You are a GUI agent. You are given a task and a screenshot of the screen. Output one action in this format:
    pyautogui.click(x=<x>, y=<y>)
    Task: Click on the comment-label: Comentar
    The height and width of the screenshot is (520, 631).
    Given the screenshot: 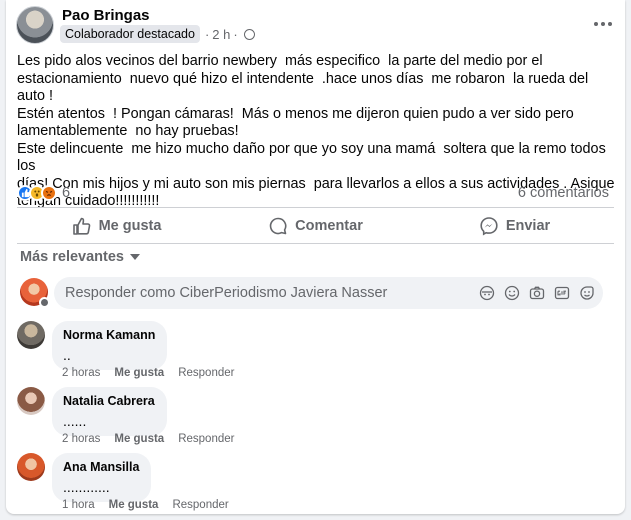 What is the action you would take?
    pyautogui.click(x=329, y=226)
    